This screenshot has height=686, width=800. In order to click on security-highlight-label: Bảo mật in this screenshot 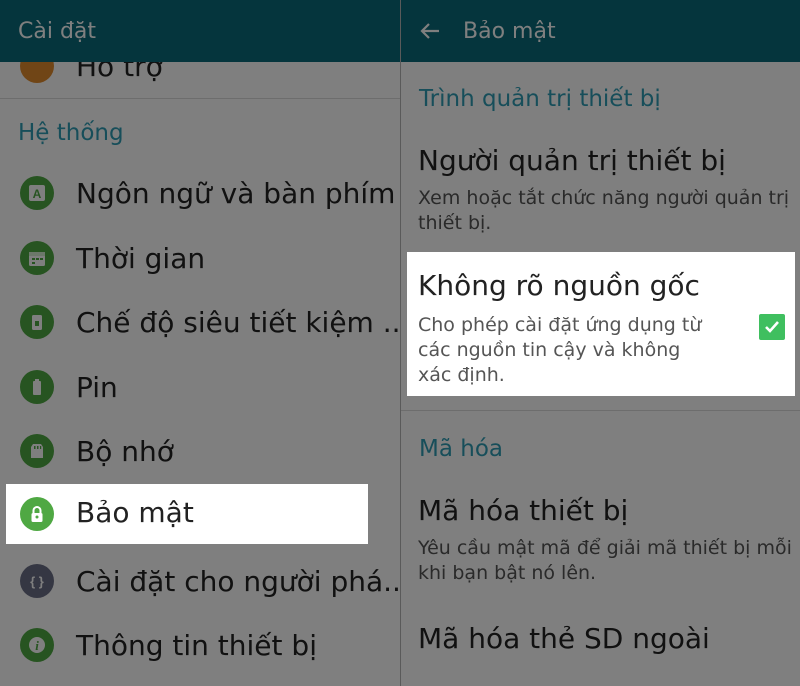, I will do `click(135, 512)`.